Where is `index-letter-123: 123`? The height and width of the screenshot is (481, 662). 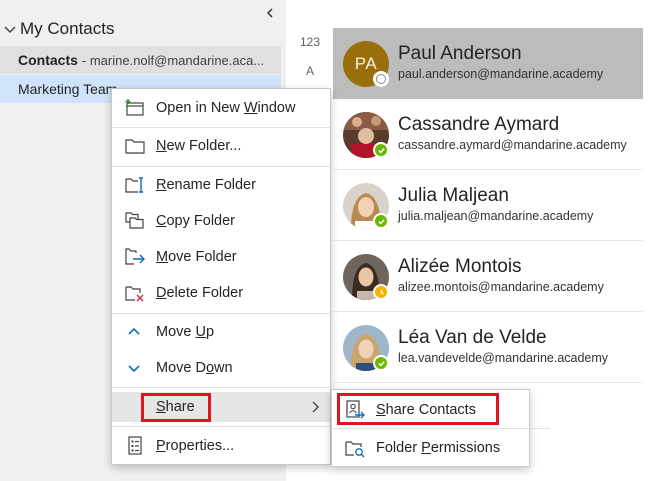
index-letter-123: 123 is located at coordinates (310, 42).